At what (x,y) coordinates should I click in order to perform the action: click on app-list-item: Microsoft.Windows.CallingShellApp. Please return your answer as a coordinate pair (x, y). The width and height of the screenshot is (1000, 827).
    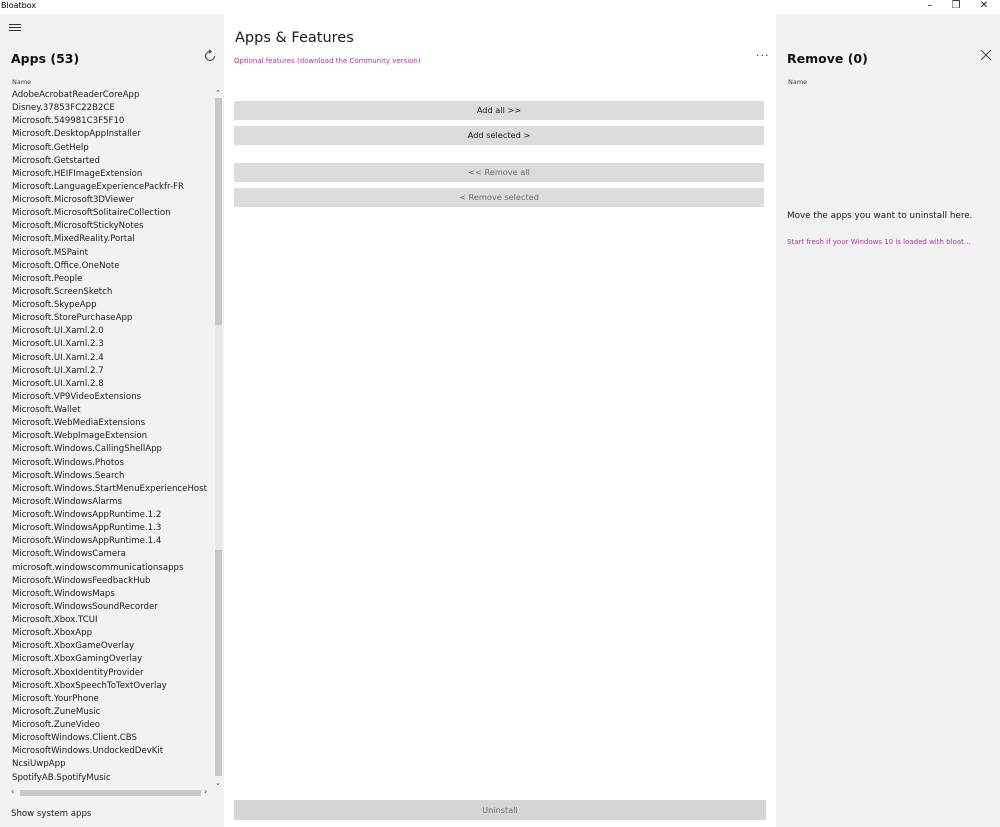
    Looking at the image, I should click on (106, 449).